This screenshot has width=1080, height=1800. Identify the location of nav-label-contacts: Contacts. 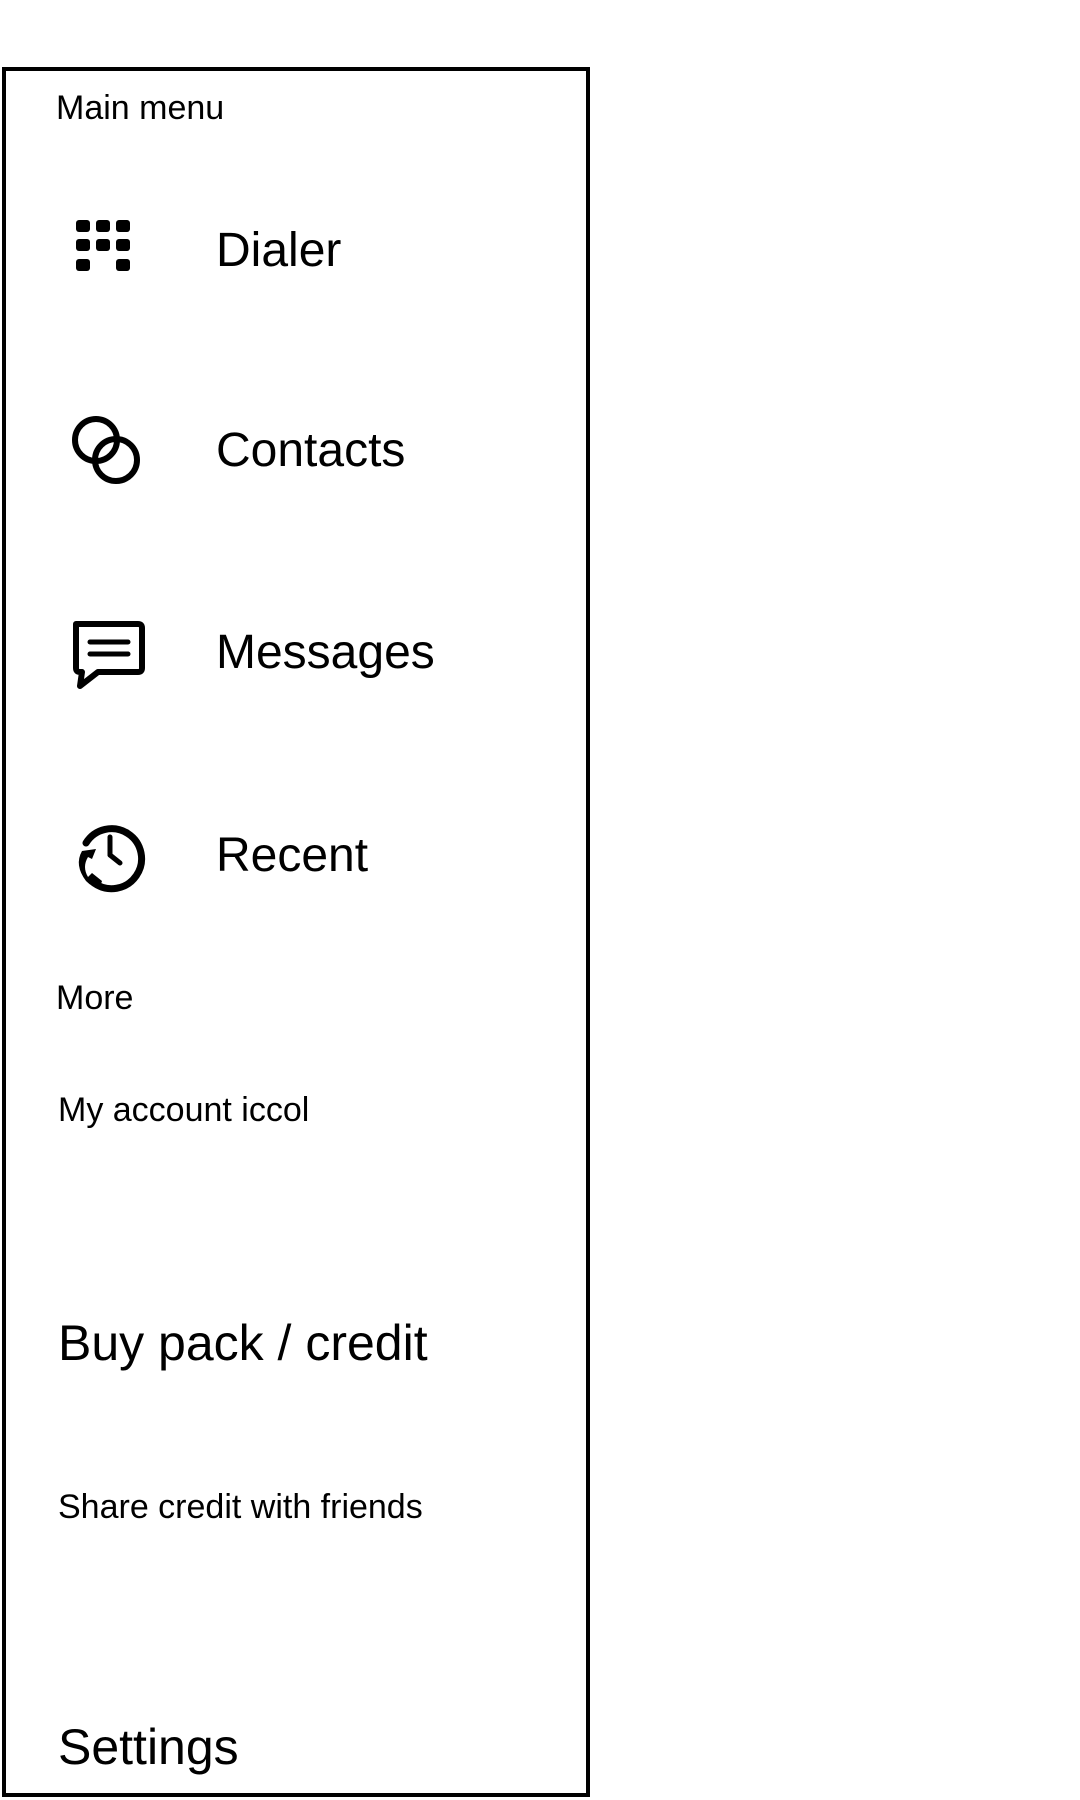
(311, 450).